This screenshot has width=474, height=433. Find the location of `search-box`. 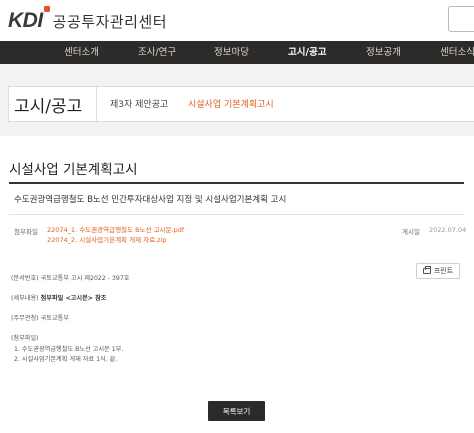

search-box is located at coordinates (461, 19).